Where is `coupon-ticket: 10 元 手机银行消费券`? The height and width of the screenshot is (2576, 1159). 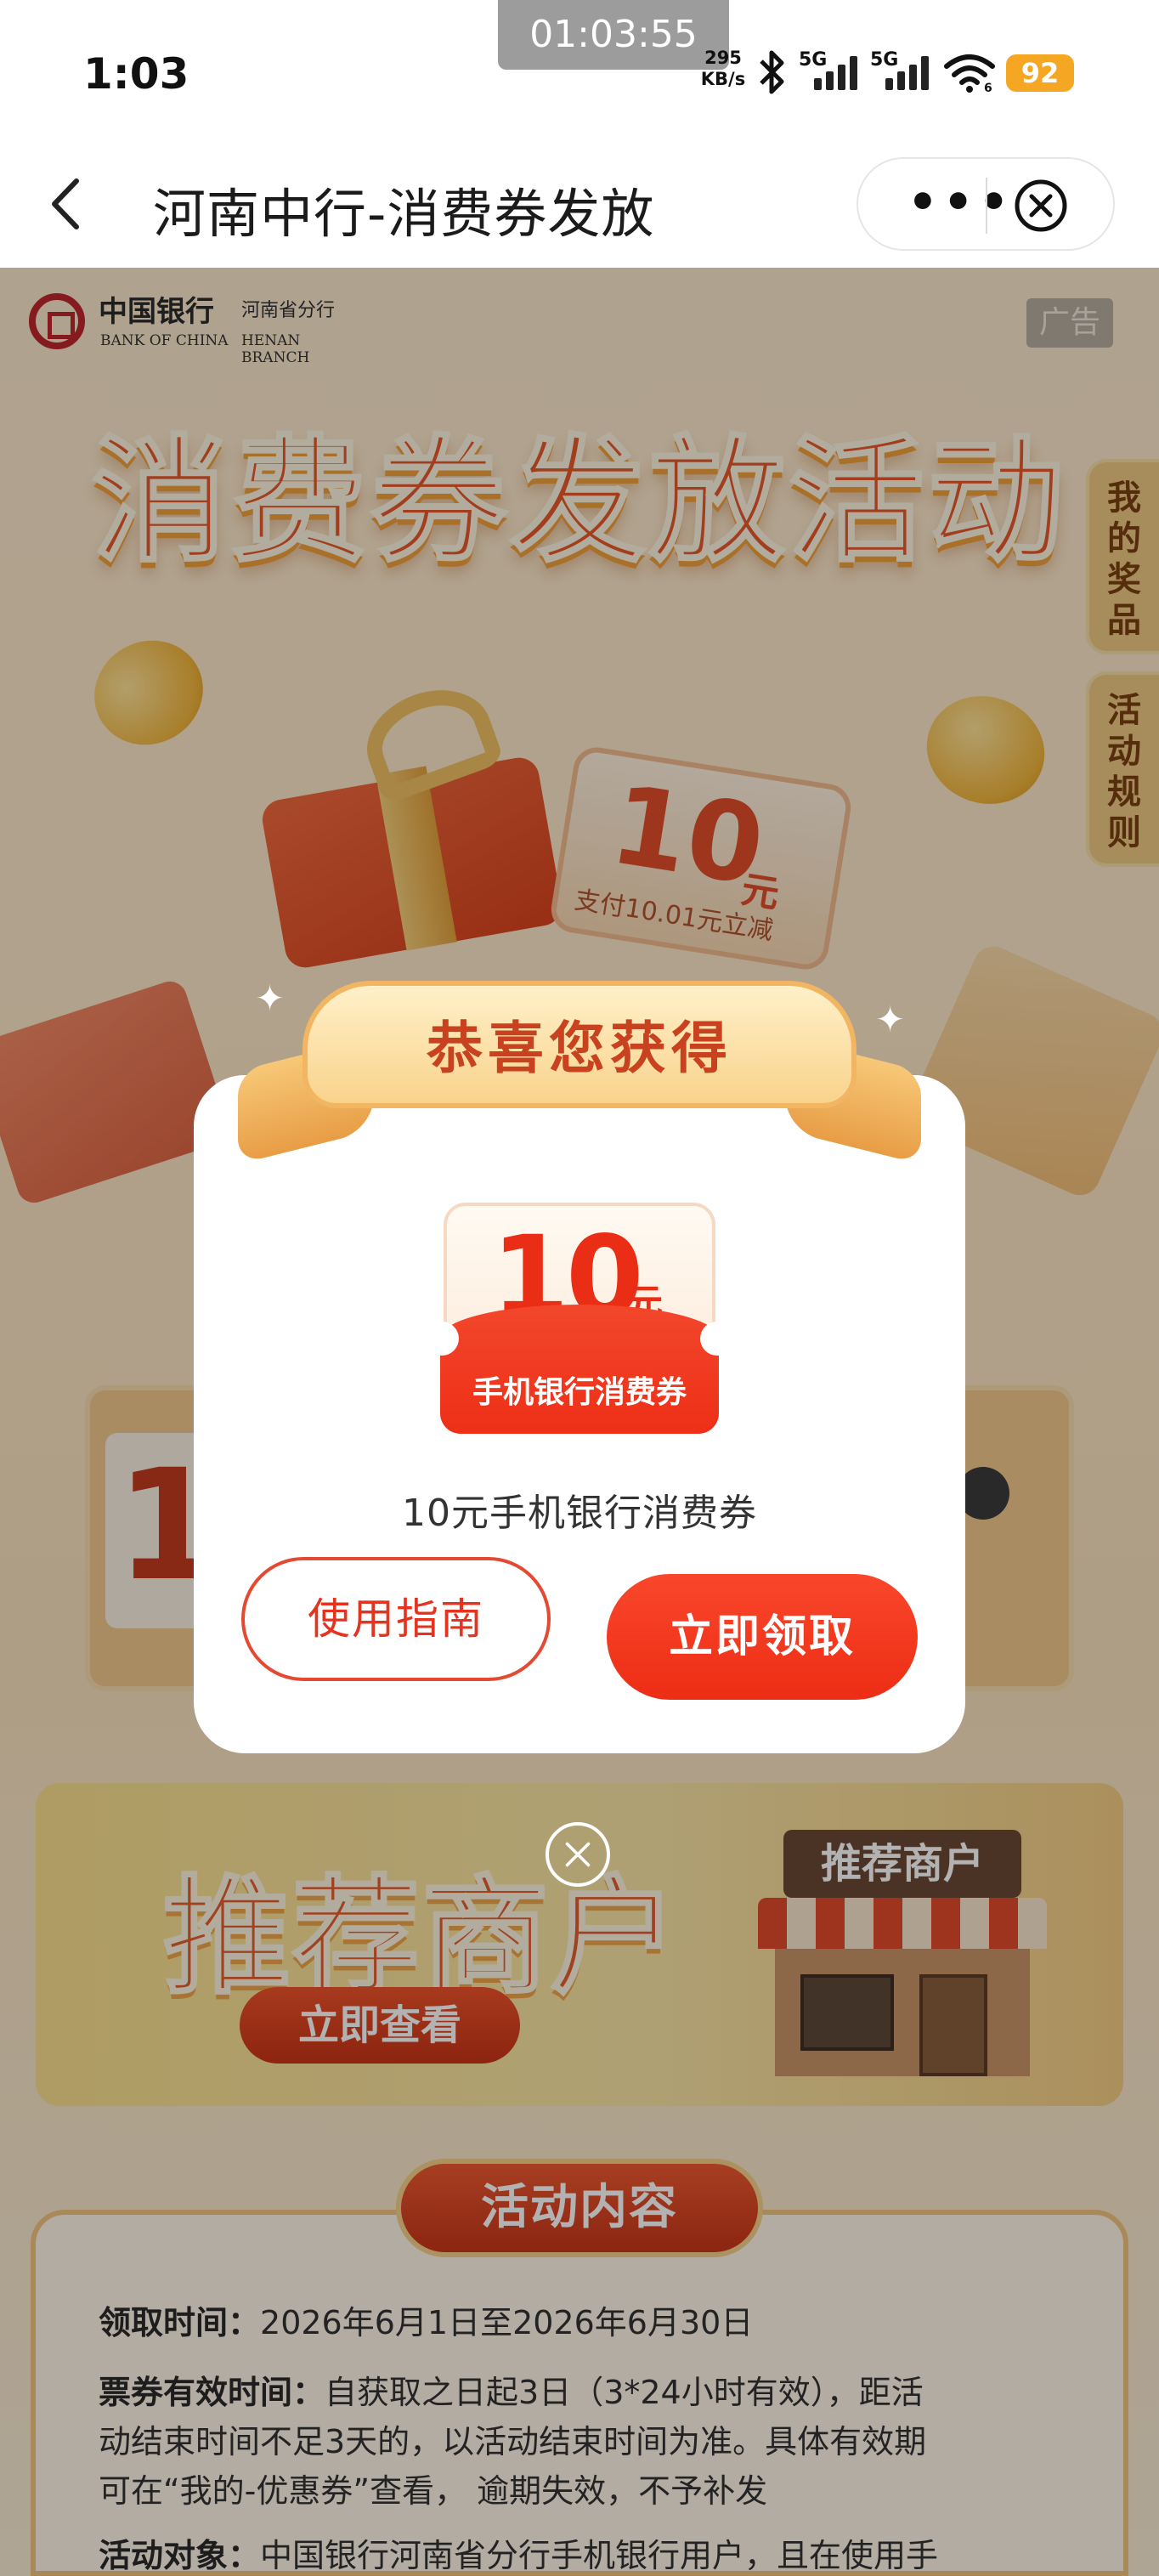
coupon-ticket: 10 元 手机银行消费券 is located at coordinates (579, 1318).